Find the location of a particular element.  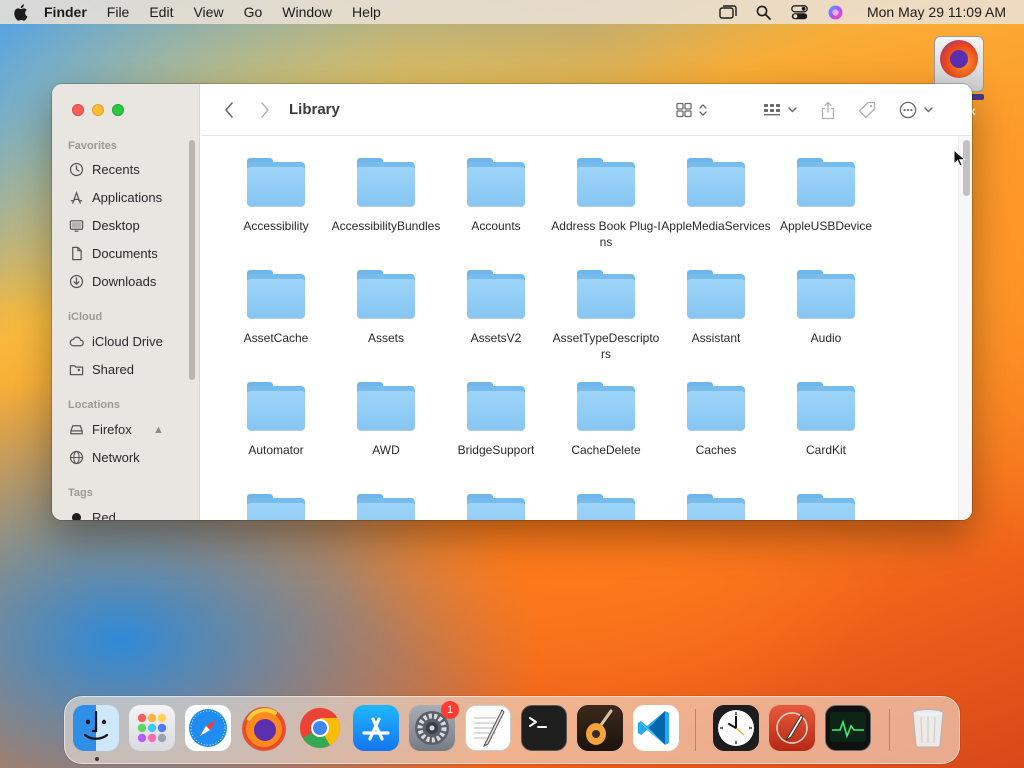

dock-chrome-icon is located at coordinates (320, 728).